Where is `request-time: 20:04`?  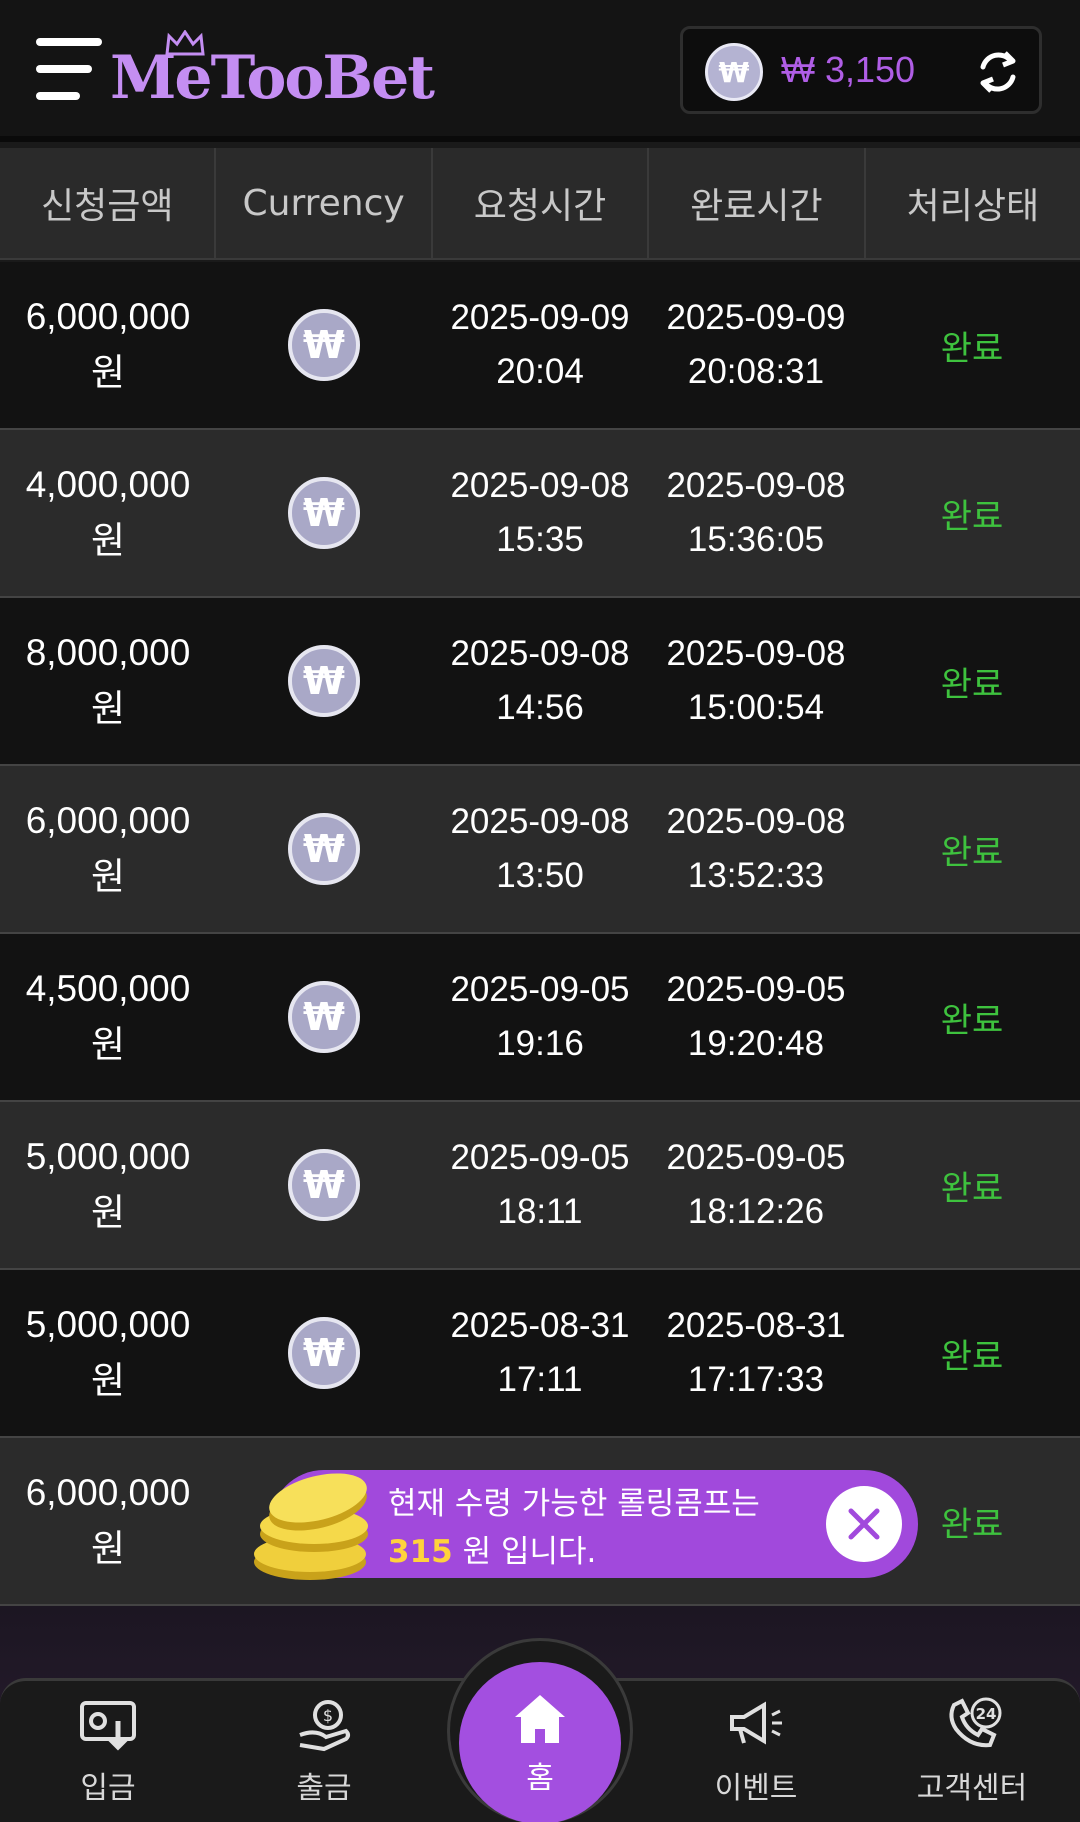 request-time: 20:04 is located at coordinates (540, 371).